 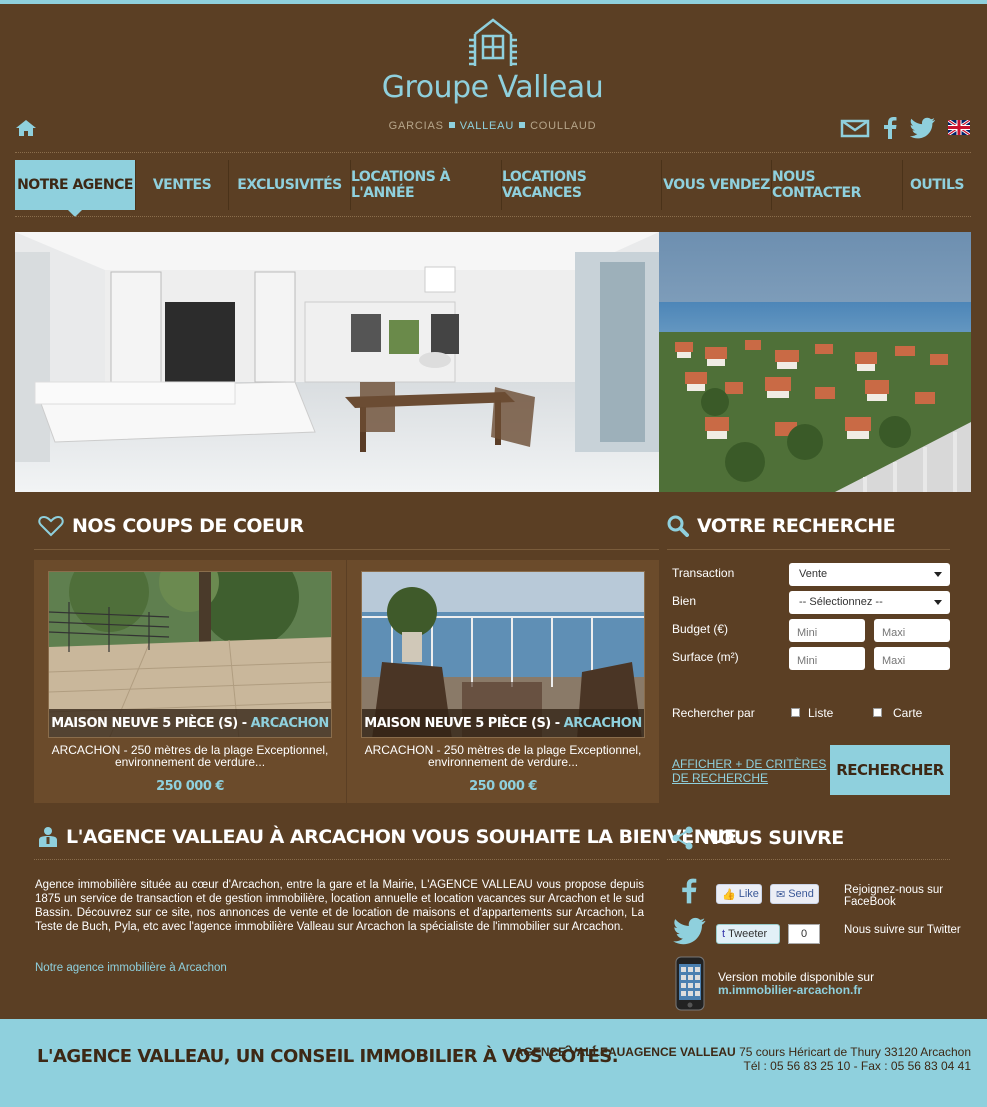 I want to click on header-divider, so click(x=493, y=152).